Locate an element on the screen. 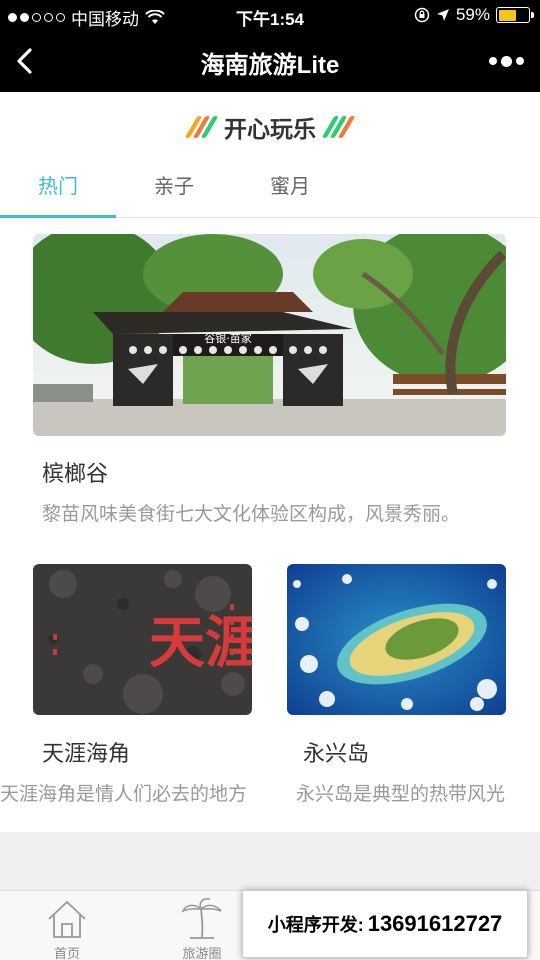 Image resolution: width=540 pixels, height=960 pixels. card-title-binglanggu: 槟榔谷 is located at coordinates (75, 472).